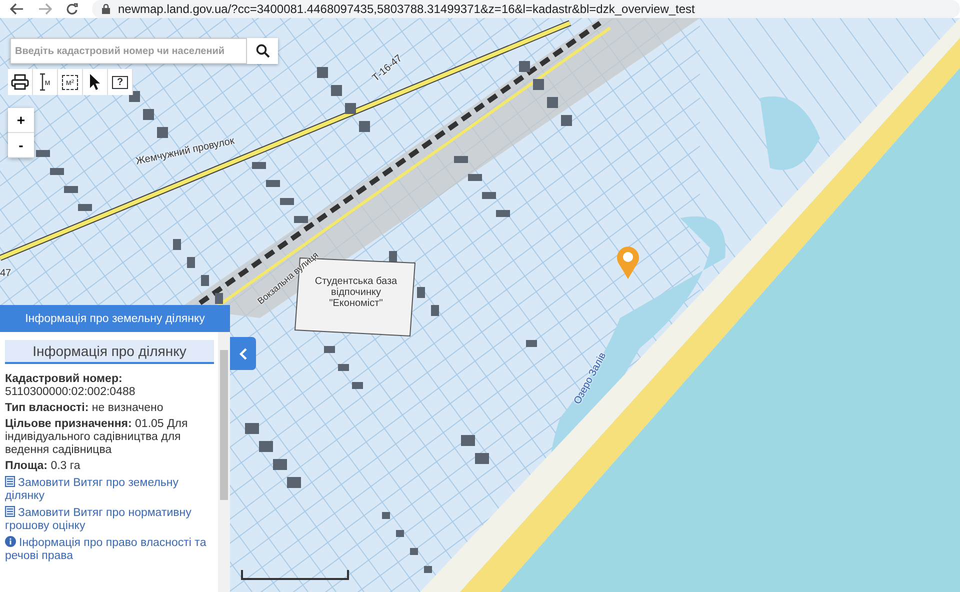 The image size is (960, 592). I want to click on chevron-left-icon, so click(243, 354).